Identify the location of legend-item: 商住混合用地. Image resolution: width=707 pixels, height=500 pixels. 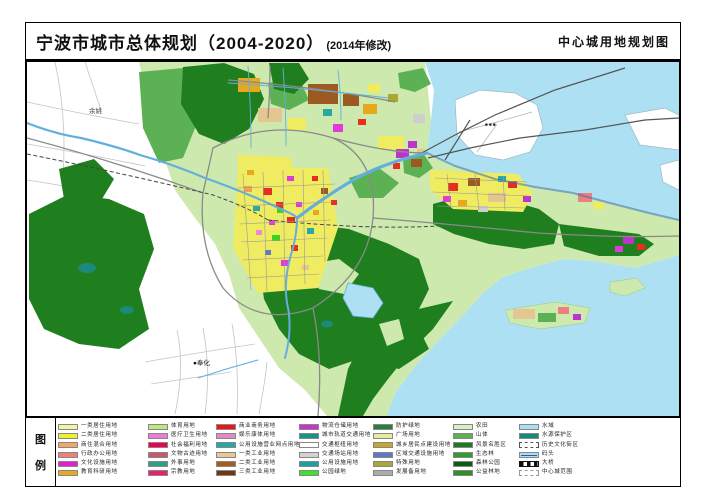
(88, 445).